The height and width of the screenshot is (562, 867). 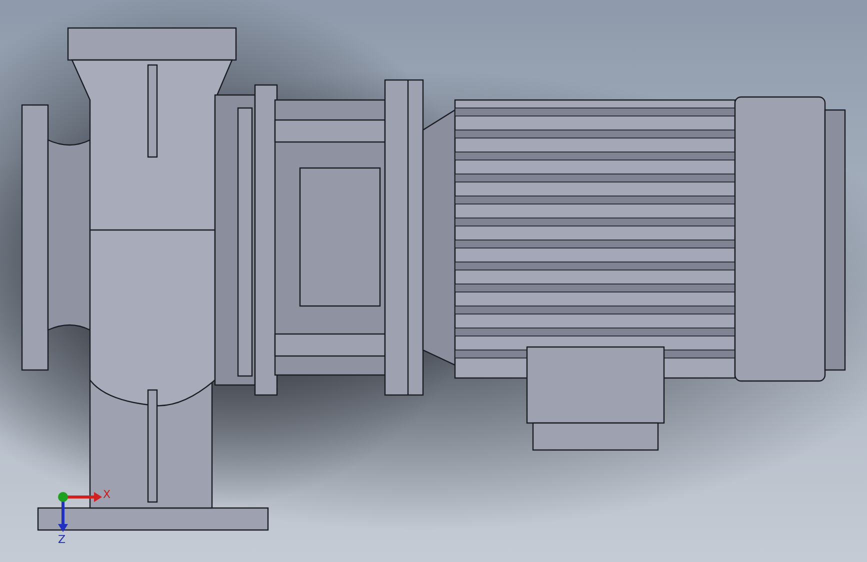 I want to click on axis-label: Z, so click(x=62, y=539).